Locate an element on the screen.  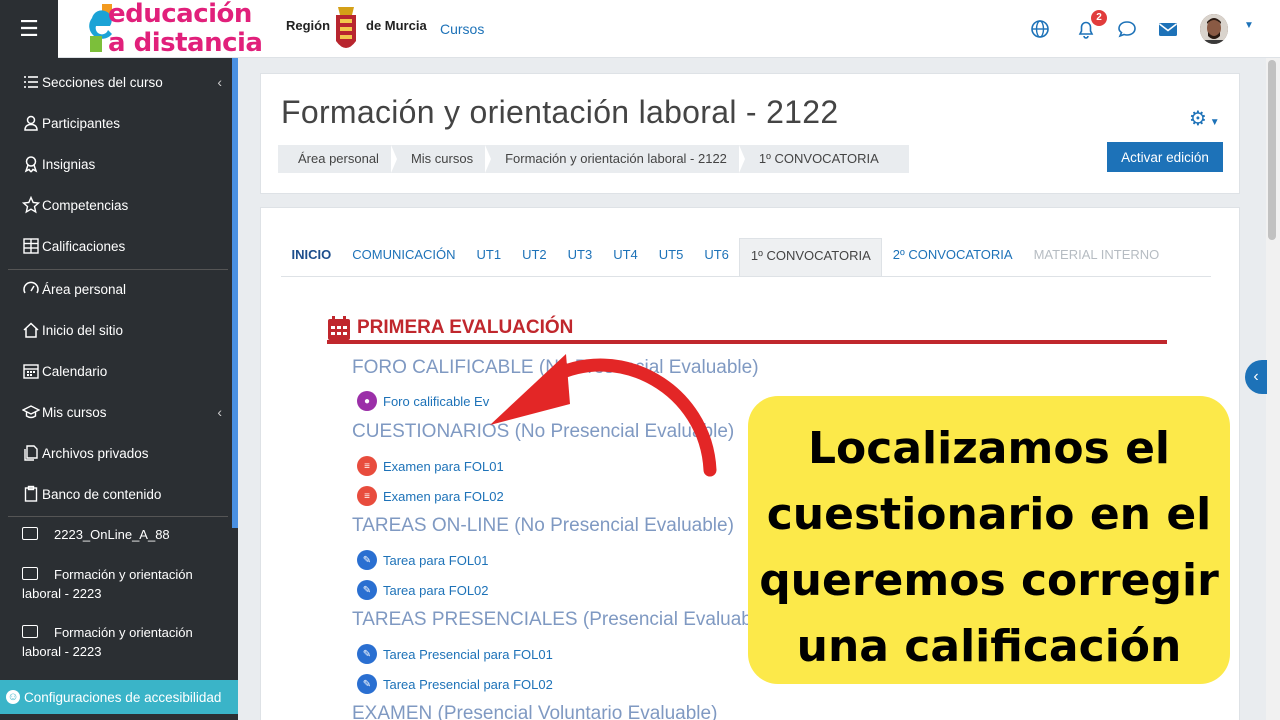
tab-ut3: UT3 is located at coordinates (580, 257).